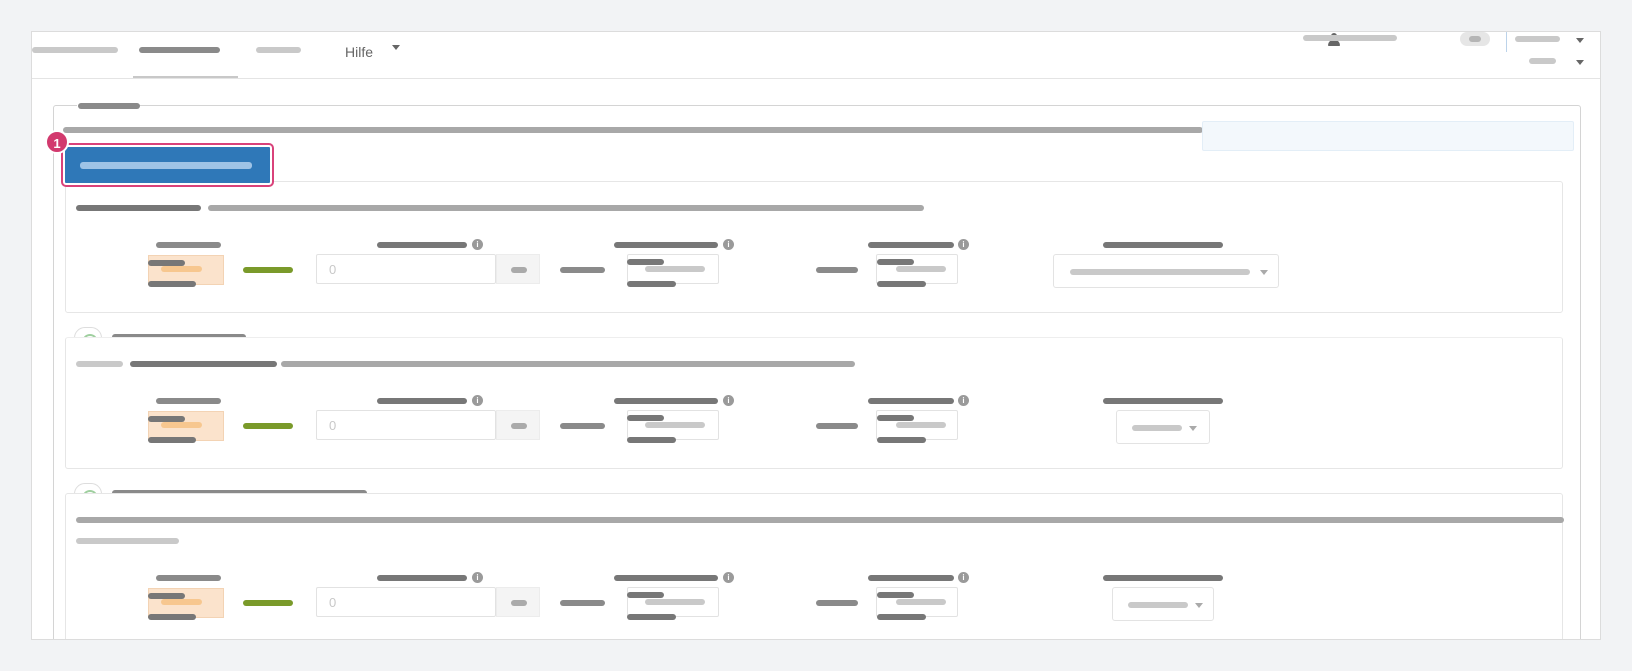 The height and width of the screenshot is (671, 1632). What do you see at coordinates (138, 208) in the screenshot?
I see `section-title` at bounding box center [138, 208].